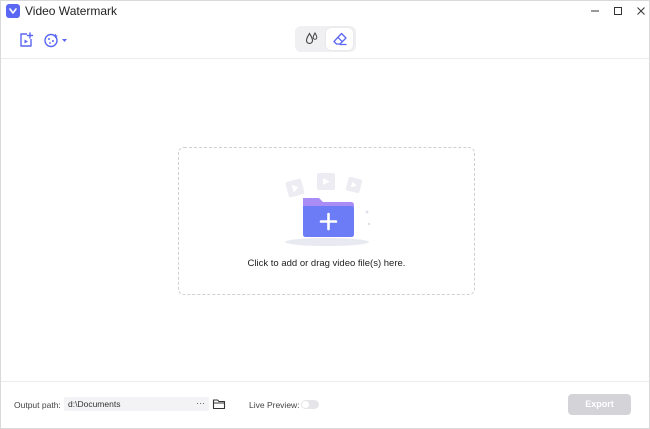  I want to click on toolbar, so click(325, 40).